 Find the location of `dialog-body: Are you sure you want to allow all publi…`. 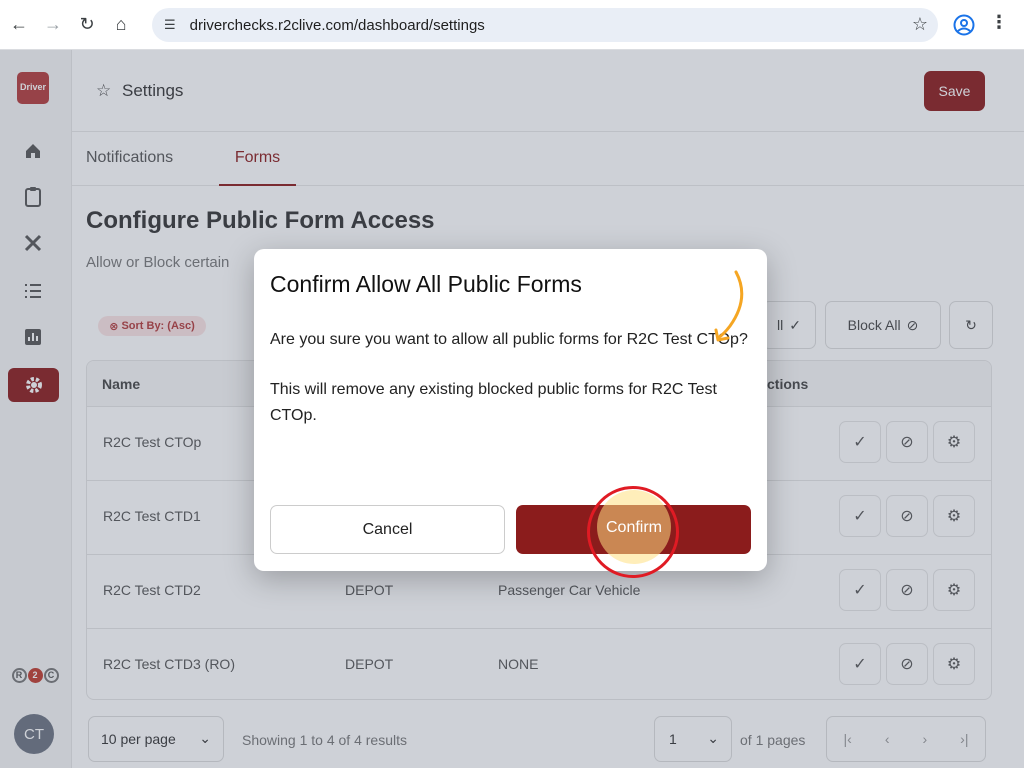

dialog-body: Are you sure you want to allow all publi… is located at coordinates (510, 378).